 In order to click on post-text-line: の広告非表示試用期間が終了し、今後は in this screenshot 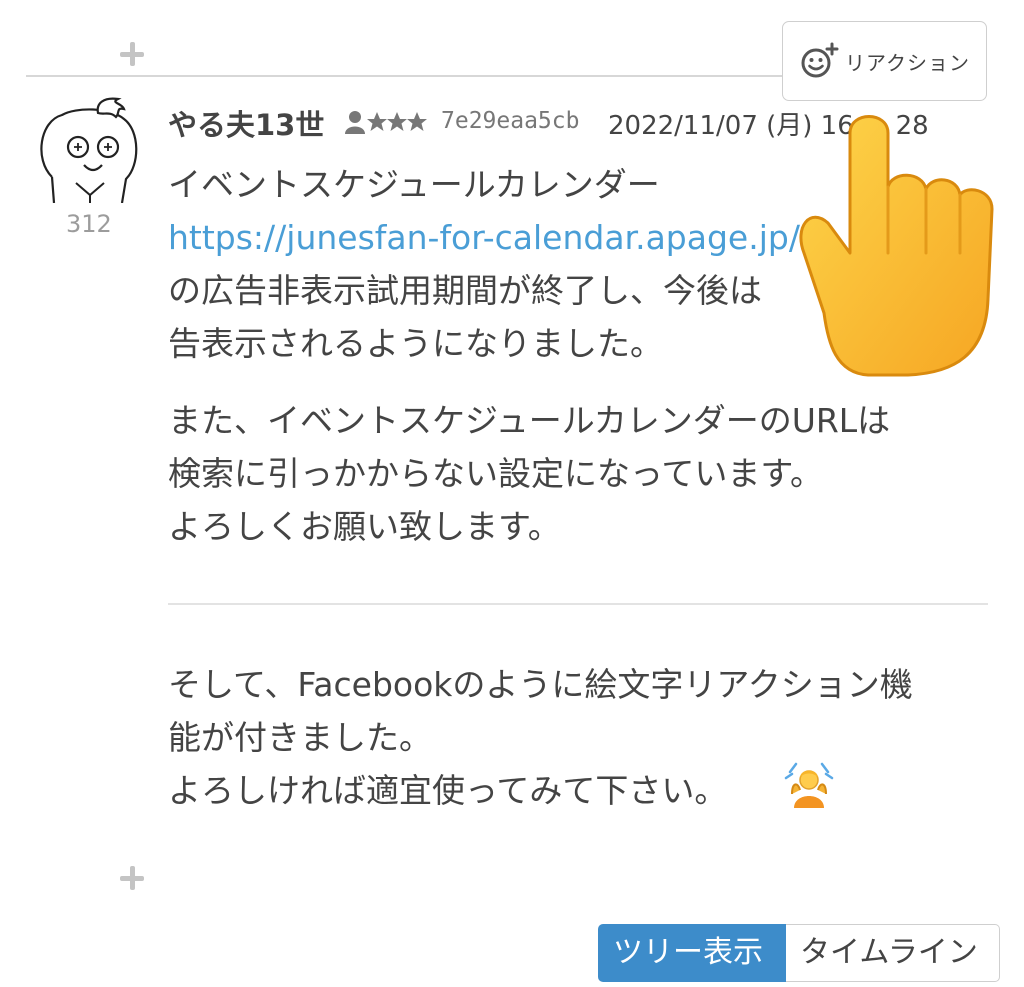, I will do `click(465, 290)`.